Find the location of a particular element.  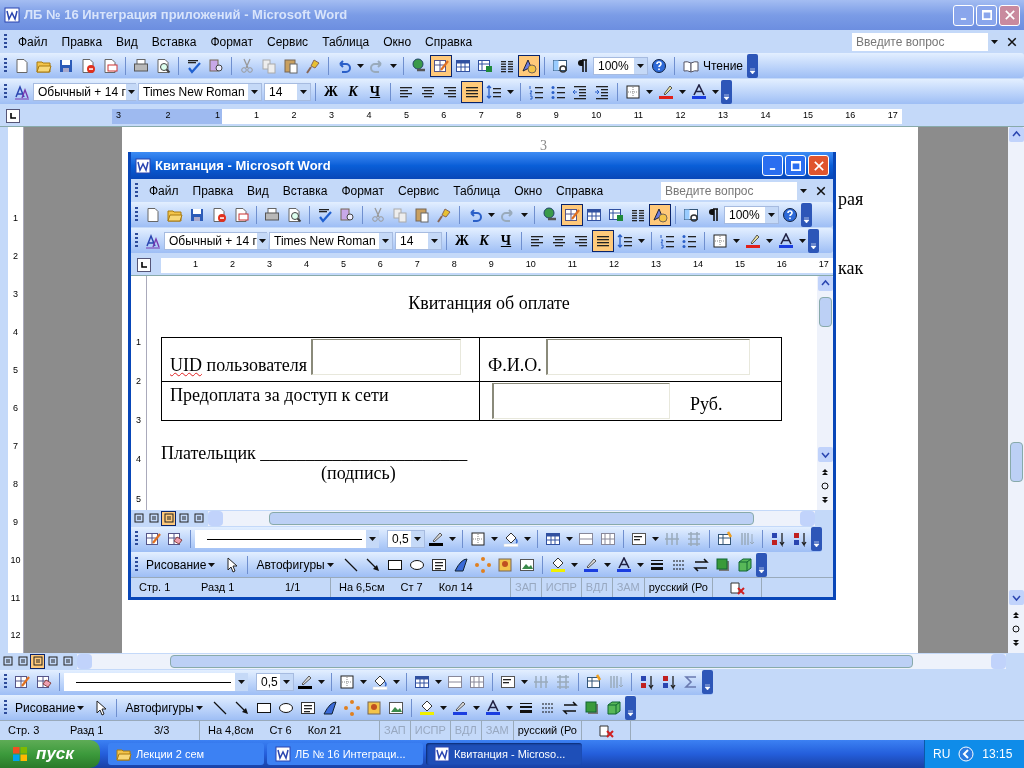

horizontal-ruler: 1 2 3 4 5 6 7 8 9 10 11 12 13 14 15 16 17 is located at coordinates (497, 265).